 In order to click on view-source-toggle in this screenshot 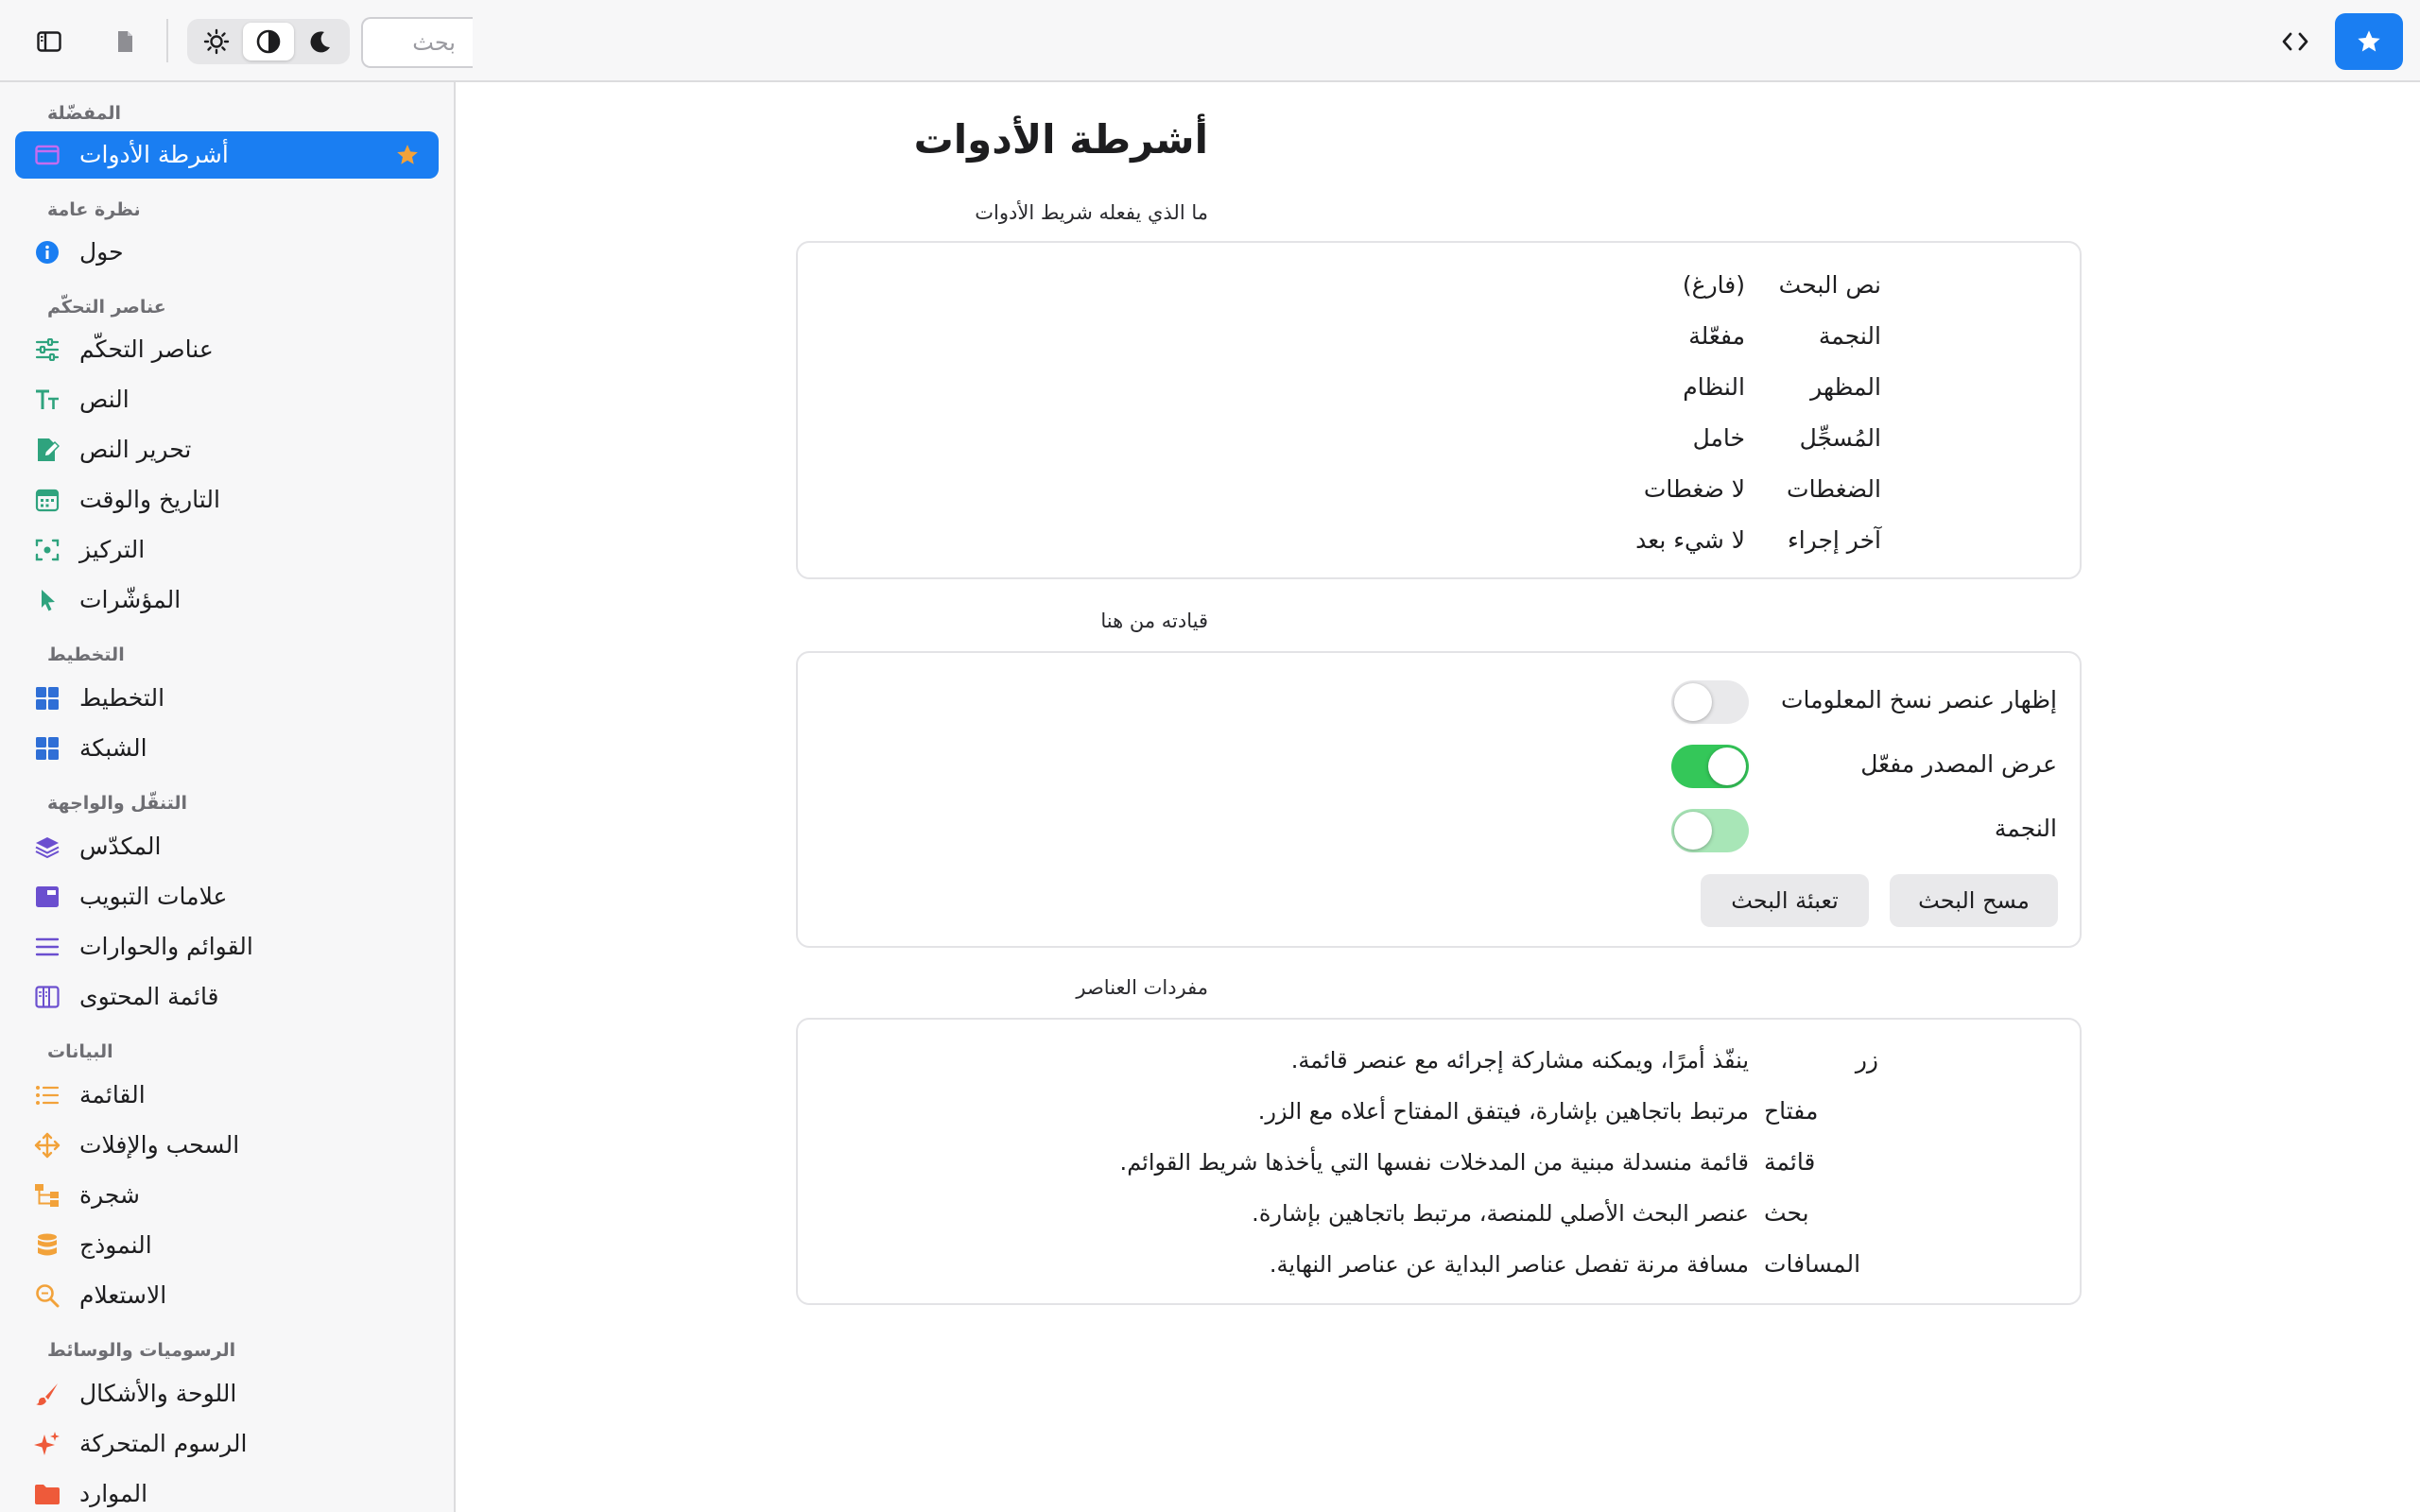, I will do `click(1710, 766)`.